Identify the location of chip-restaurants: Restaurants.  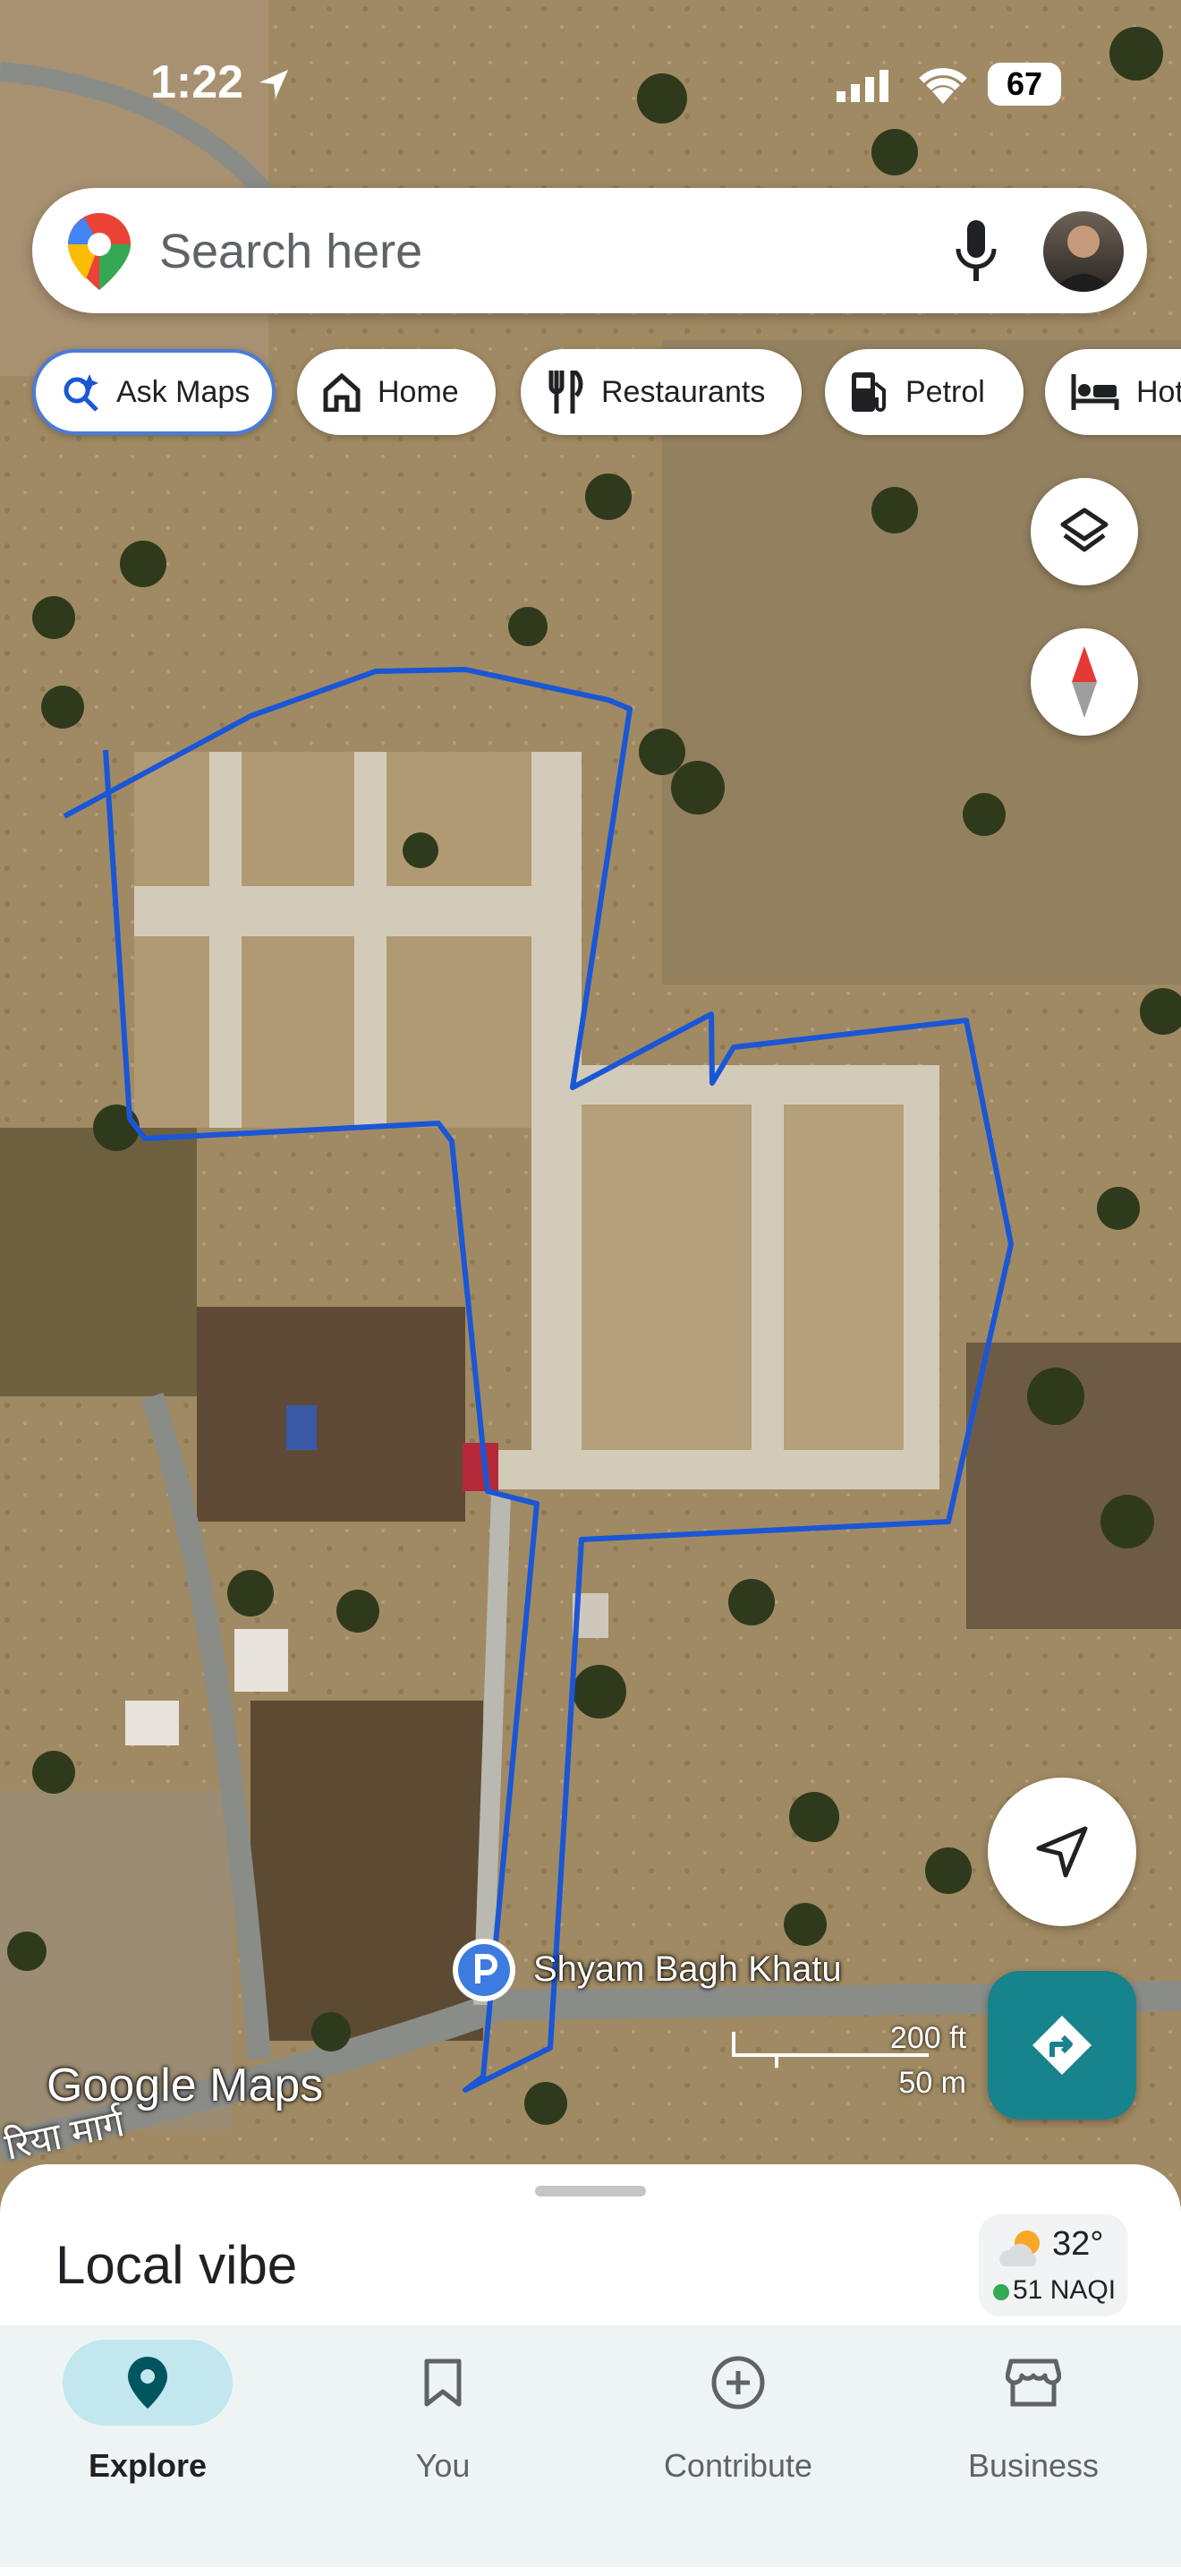
(661, 392).